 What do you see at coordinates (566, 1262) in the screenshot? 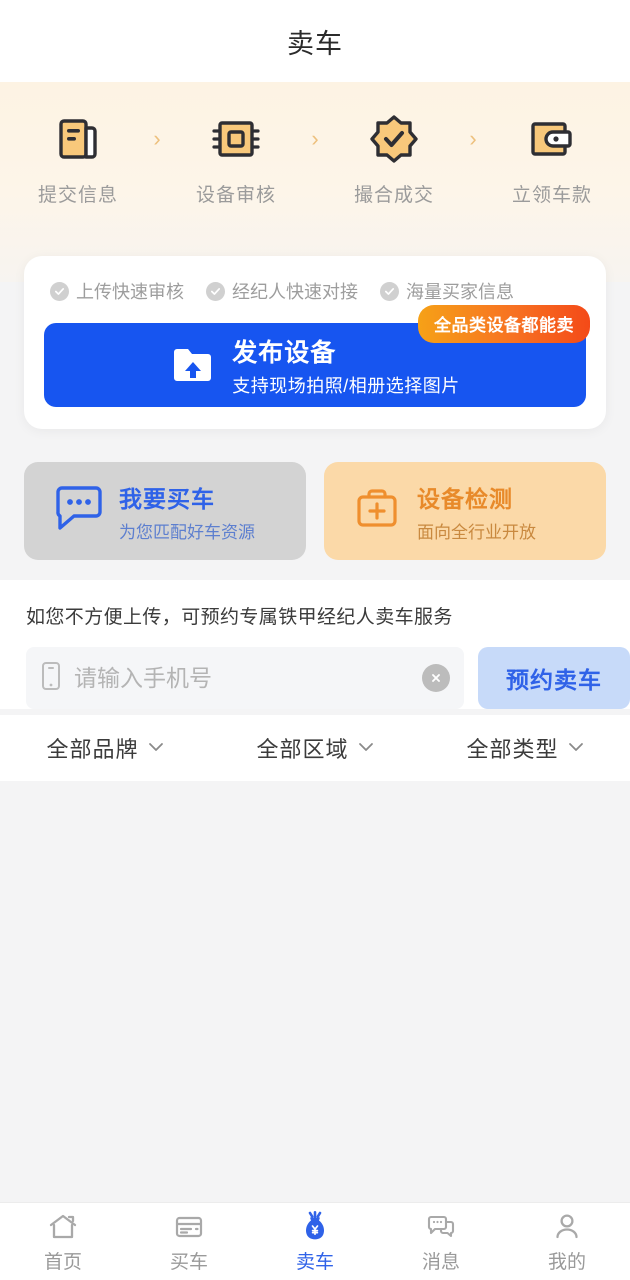
I see `tab-profile-label: 我的` at bounding box center [566, 1262].